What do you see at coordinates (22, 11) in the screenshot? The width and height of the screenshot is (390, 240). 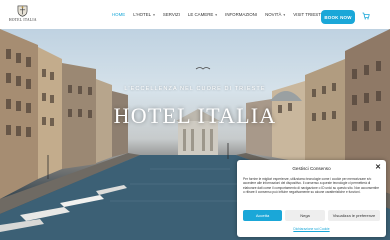 I see `crest-icon` at bounding box center [22, 11].